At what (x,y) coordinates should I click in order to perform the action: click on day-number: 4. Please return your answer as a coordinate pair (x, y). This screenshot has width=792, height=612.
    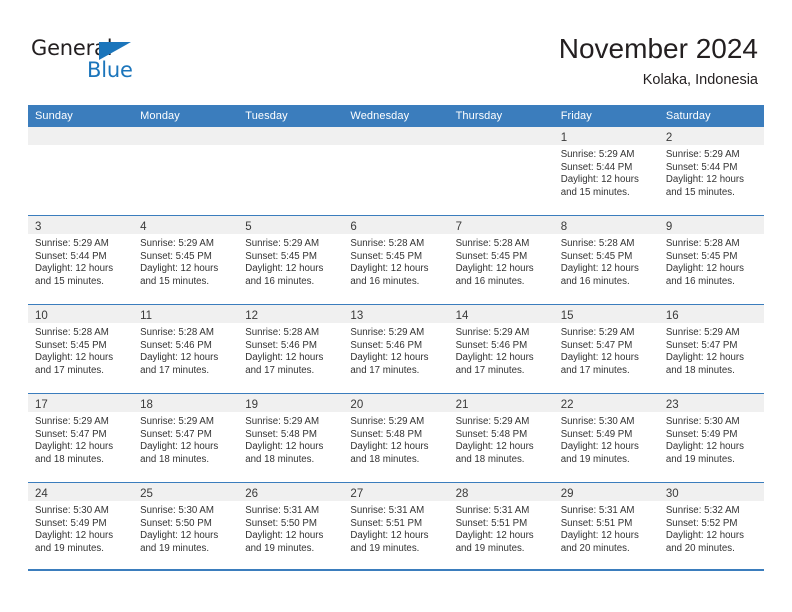
    Looking at the image, I should click on (143, 227).